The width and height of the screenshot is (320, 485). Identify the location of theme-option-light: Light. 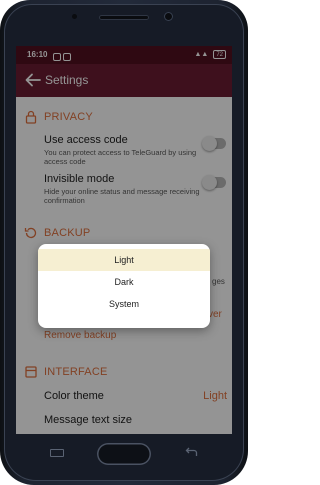
(124, 260).